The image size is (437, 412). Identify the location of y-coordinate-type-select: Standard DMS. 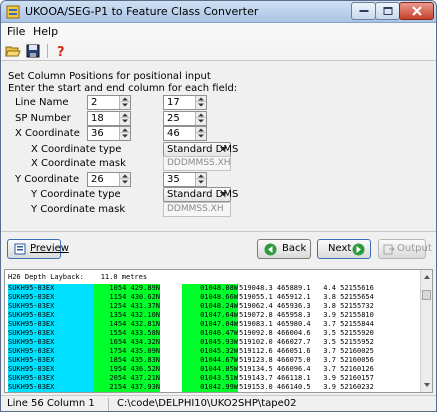
(200, 194).